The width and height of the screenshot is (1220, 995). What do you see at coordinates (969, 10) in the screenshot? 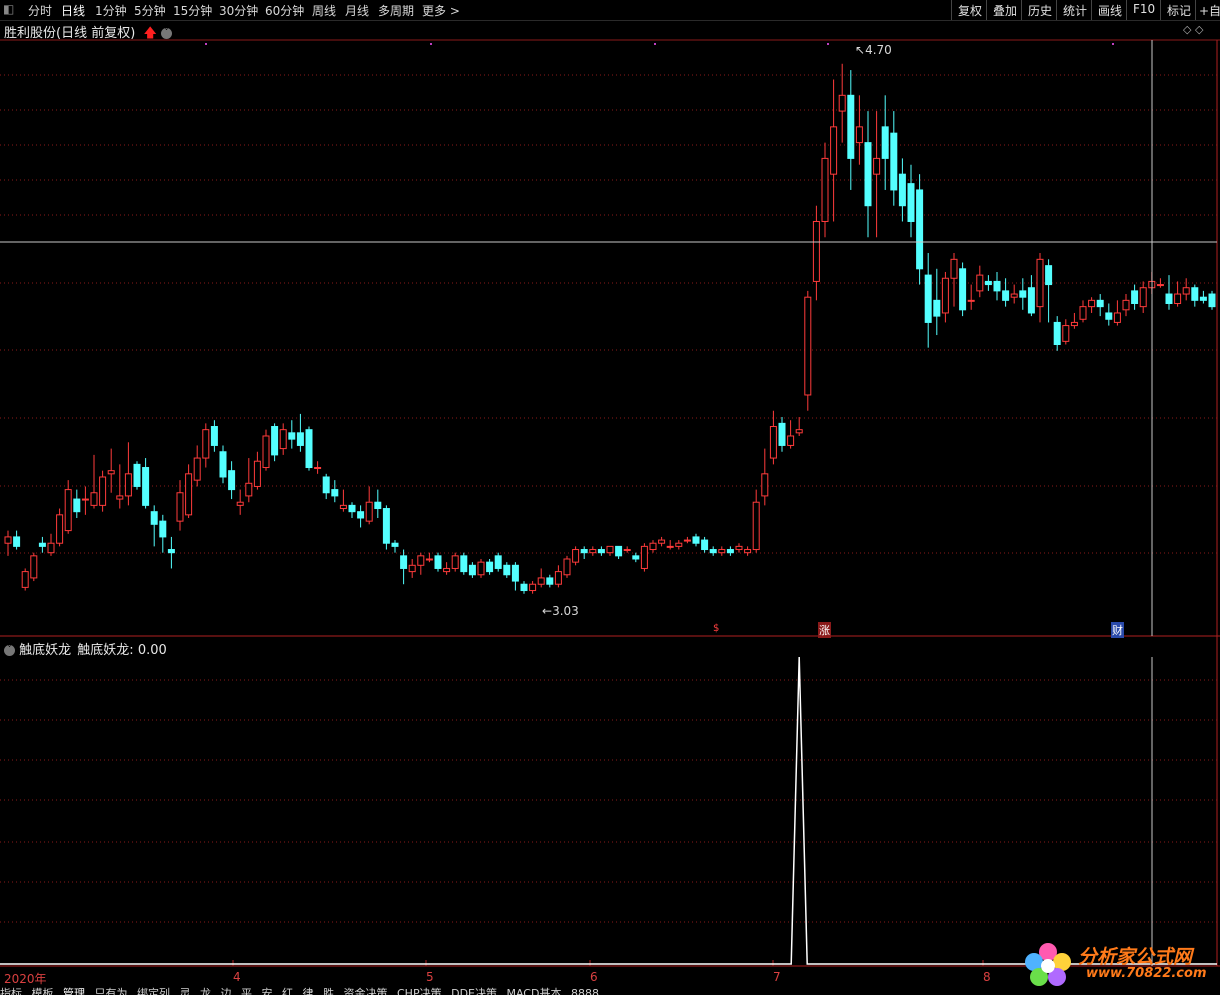
I see `fuquan-button: 复权` at bounding box center [969, 10].